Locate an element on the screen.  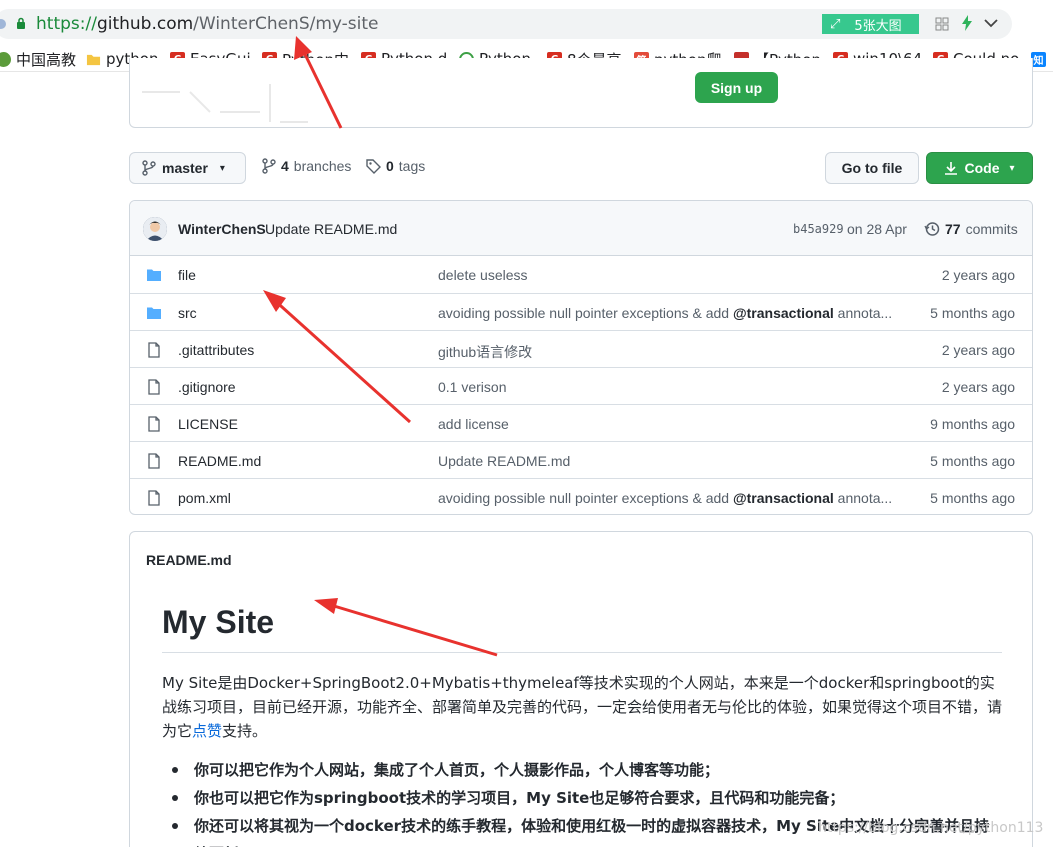
table-row: LICENSE add license 9 months ago is located at coordinates (581, 422).